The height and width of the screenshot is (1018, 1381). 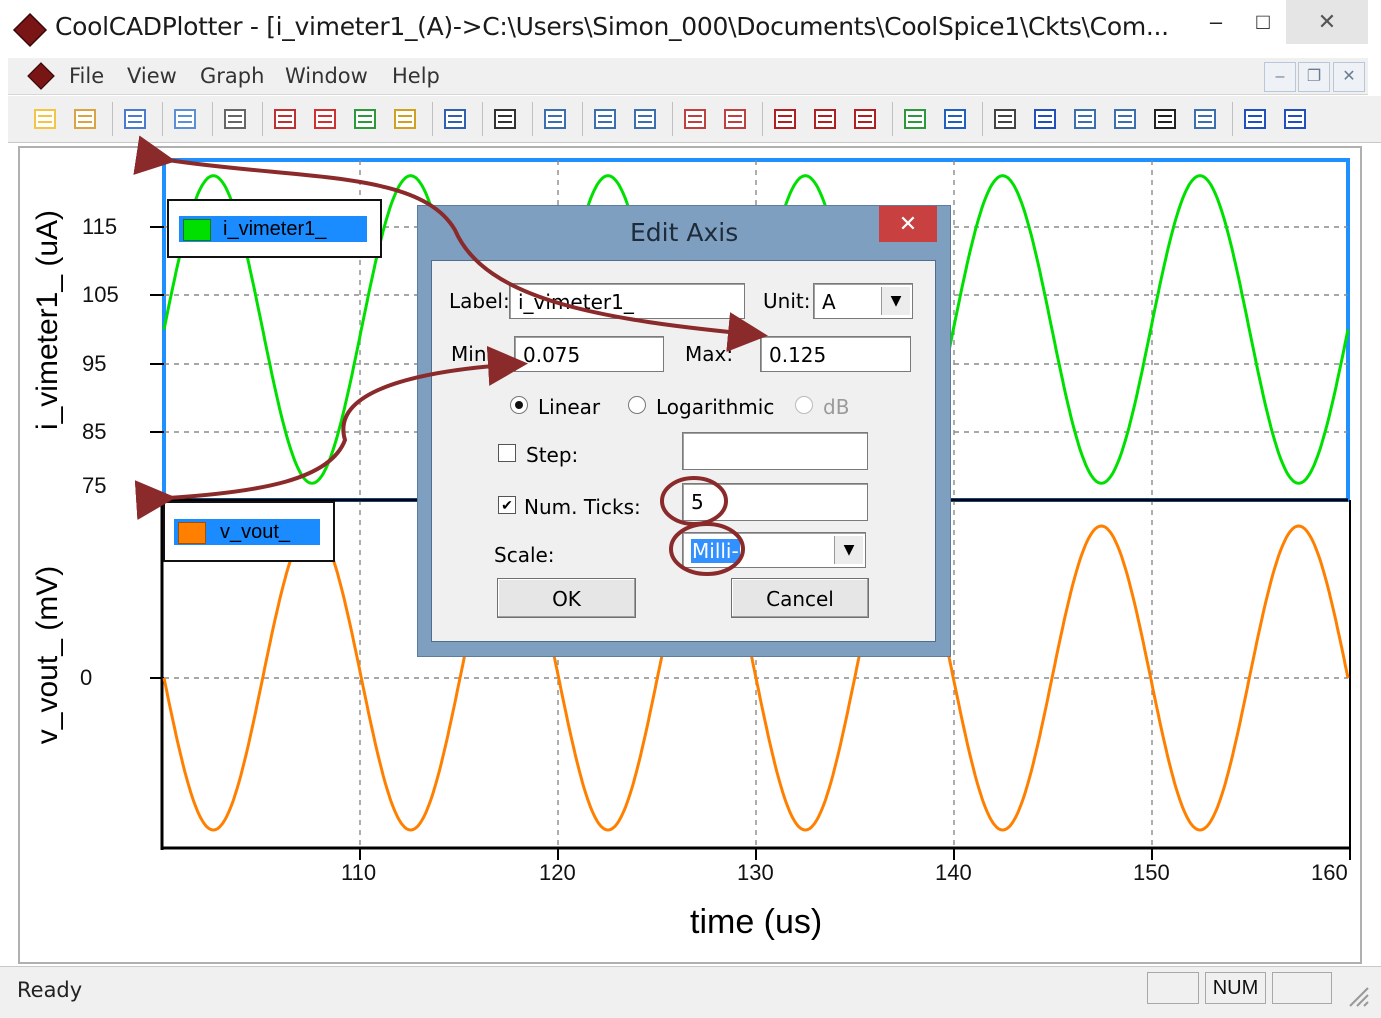 I want to click on annotation-arrow-min, so click(x=331, y=433).